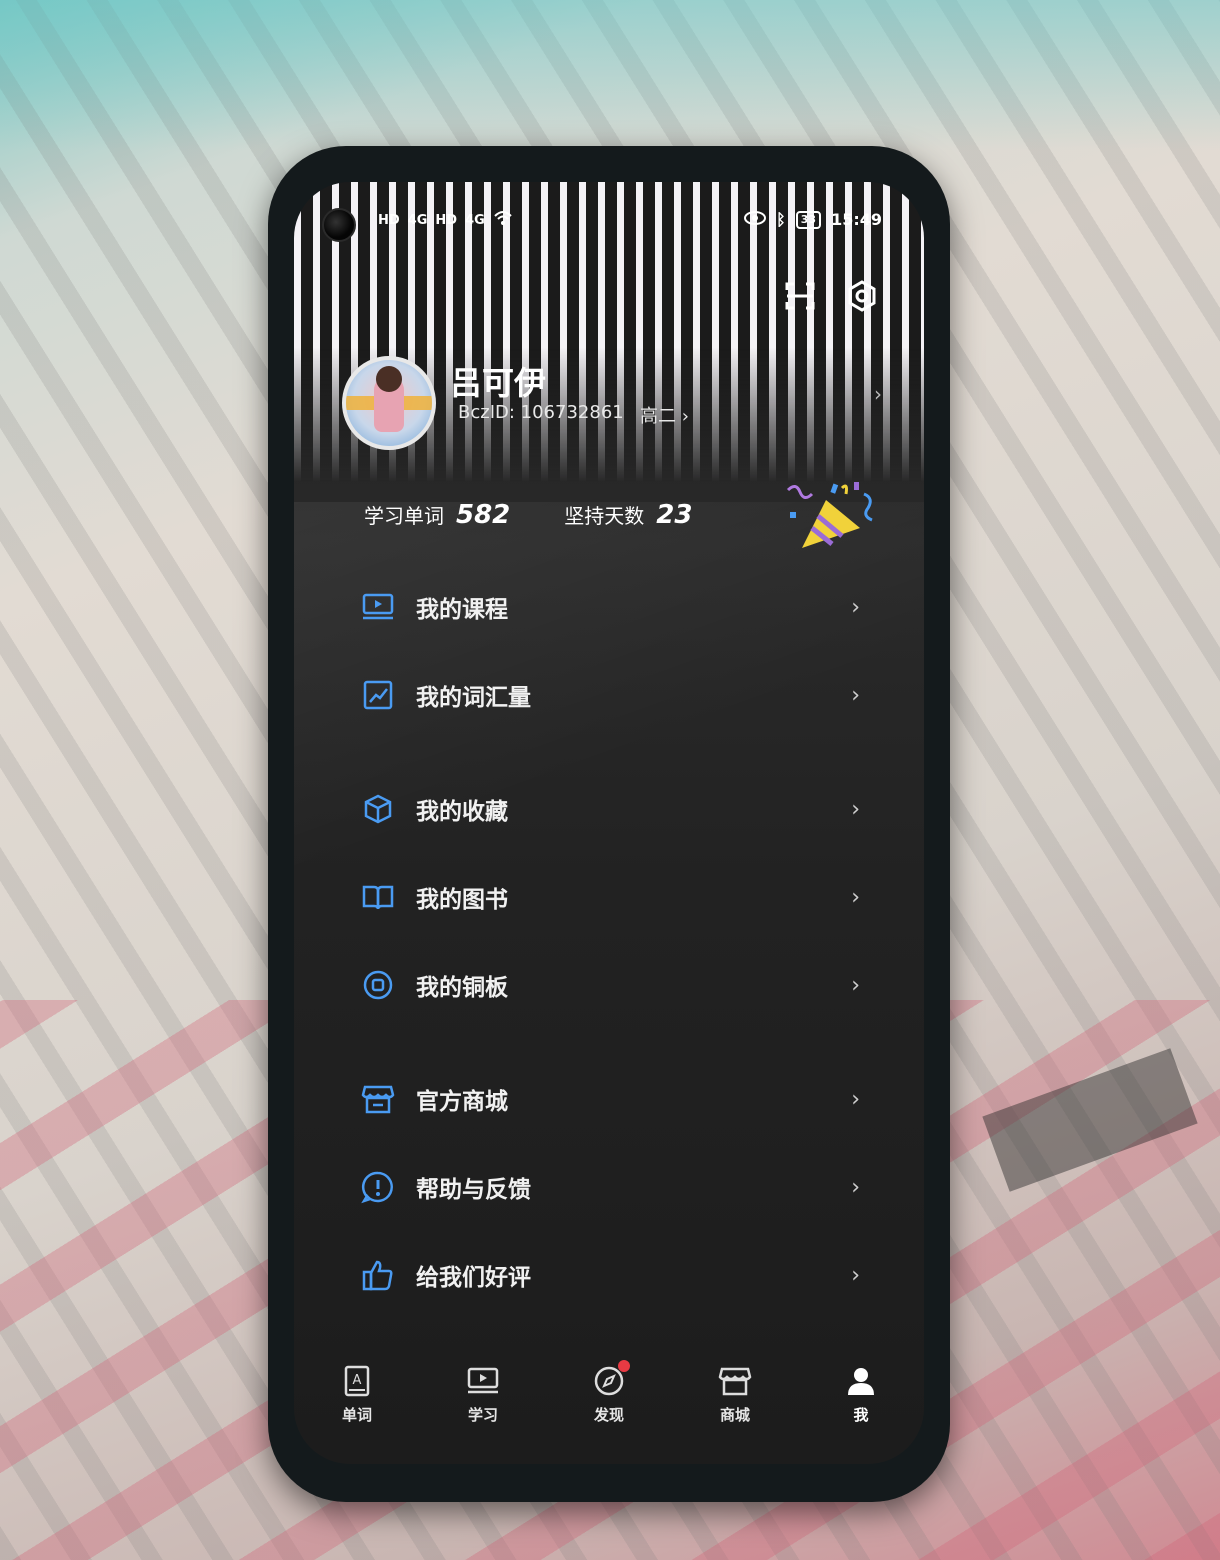  I want to click on menu-label: 帮助与反馈, so click(473, 1190).